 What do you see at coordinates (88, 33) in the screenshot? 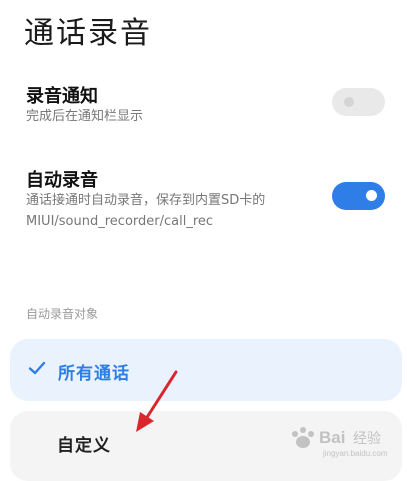
I see `page-title: 通话录音` at bounding box center [88, 33].